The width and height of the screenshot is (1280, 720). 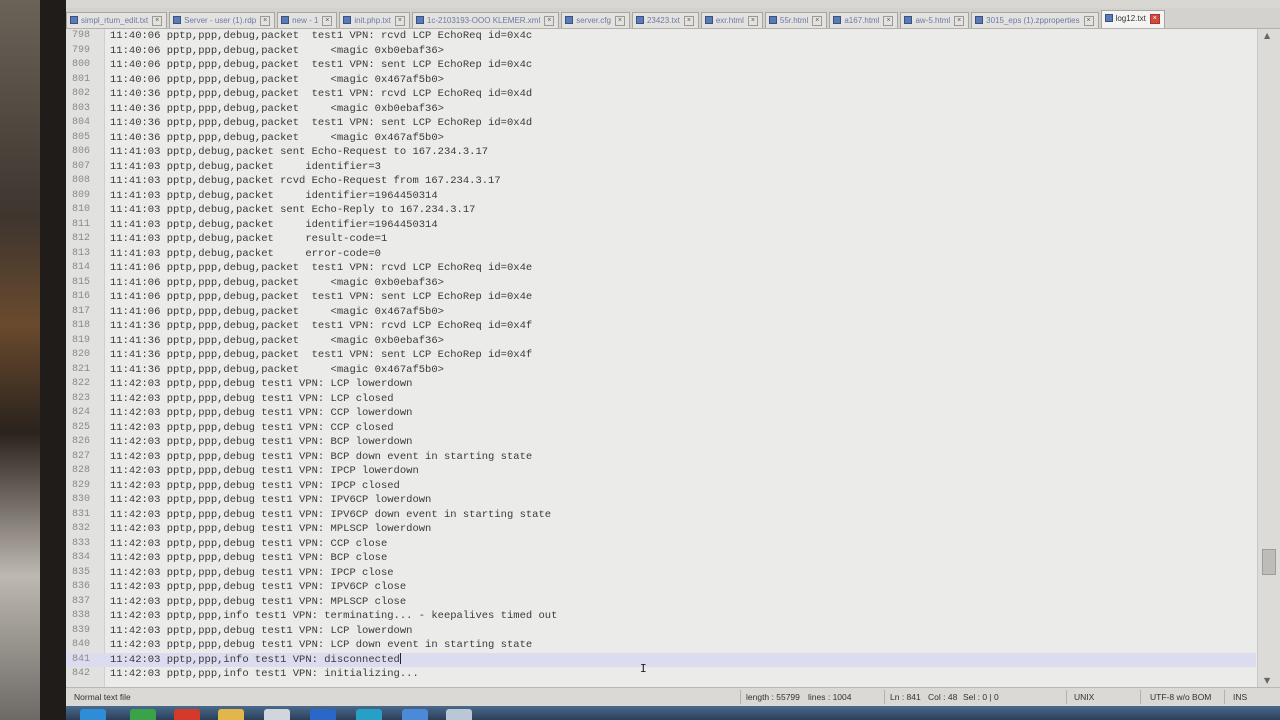 What do you see at coordinates (374, 20) in the screenshot?
I see `tab-file: init.php.txt ×` at bounding box center [374, 20].